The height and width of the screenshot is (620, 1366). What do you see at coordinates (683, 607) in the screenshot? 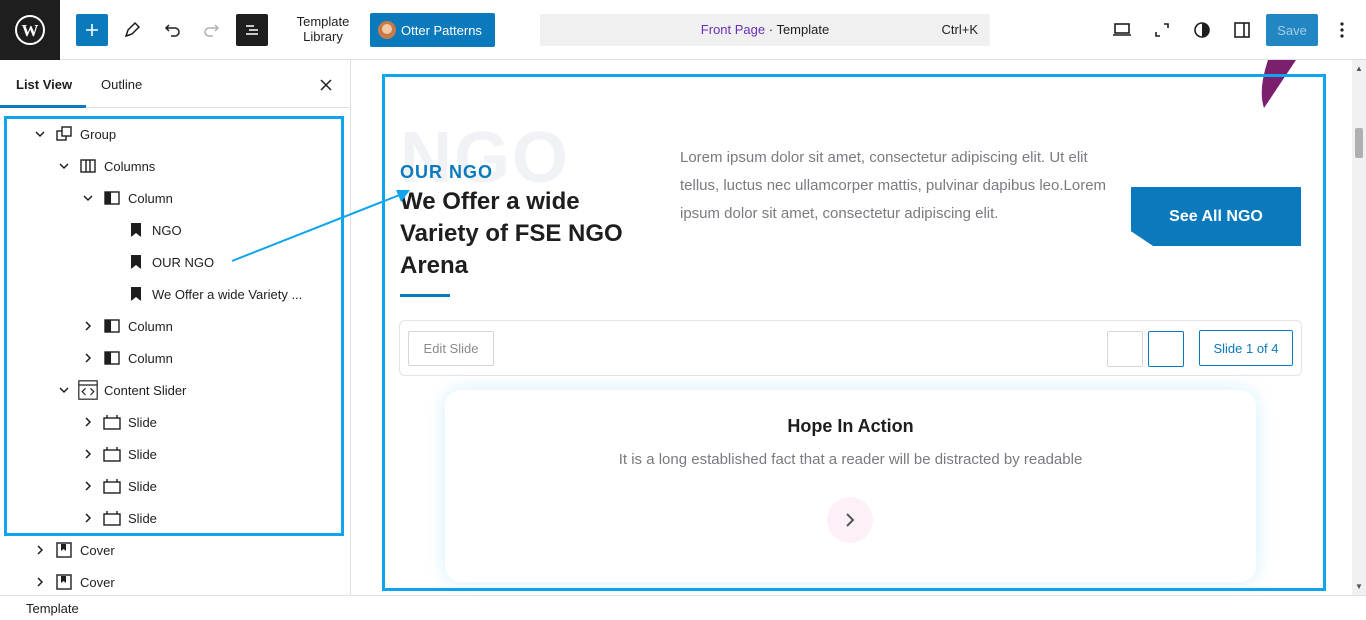
I see `block-breadcrumb-bar: Template` at bounding box center [683, 607].